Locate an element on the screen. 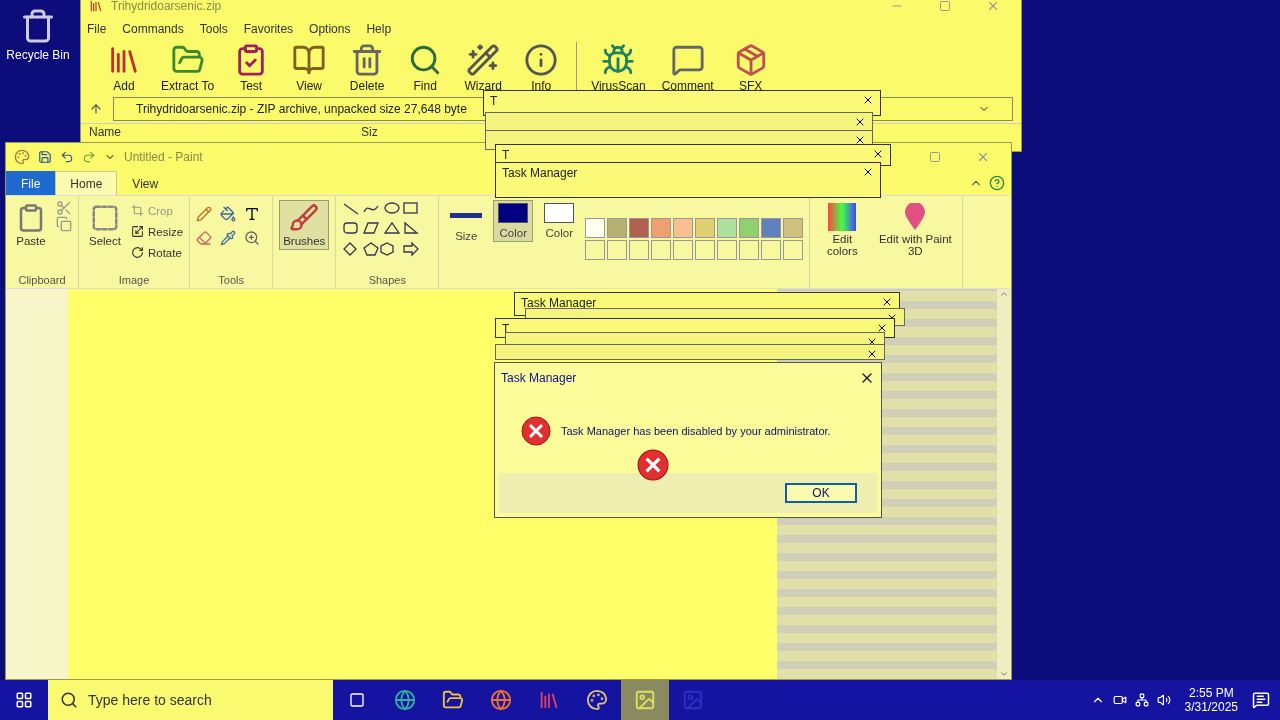 This screenshot has width=1280, height=720. toolbar-button: Extract To is located at coordinates (188, 68).